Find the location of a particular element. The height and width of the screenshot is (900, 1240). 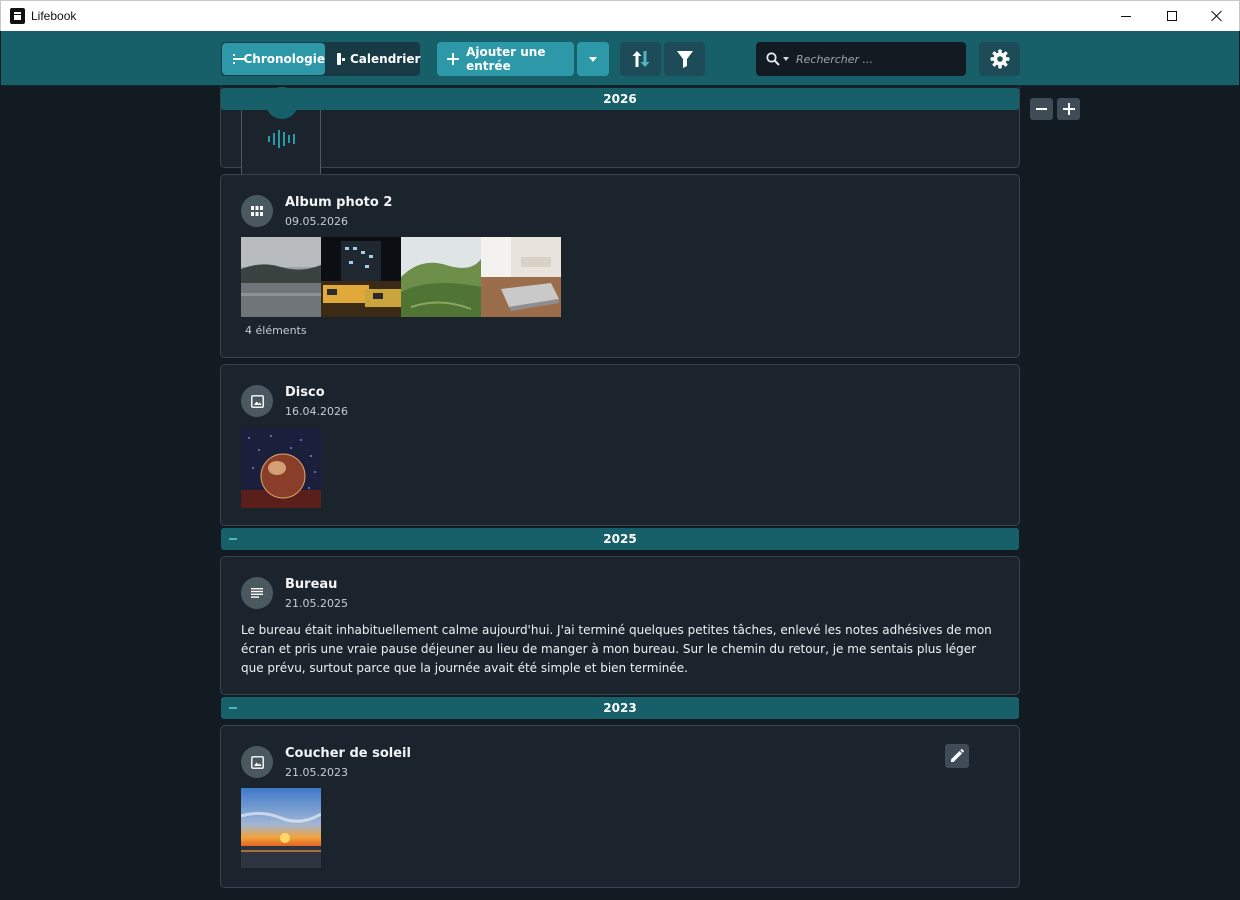

zoom-out-button is located at coordinates (1041, 109).